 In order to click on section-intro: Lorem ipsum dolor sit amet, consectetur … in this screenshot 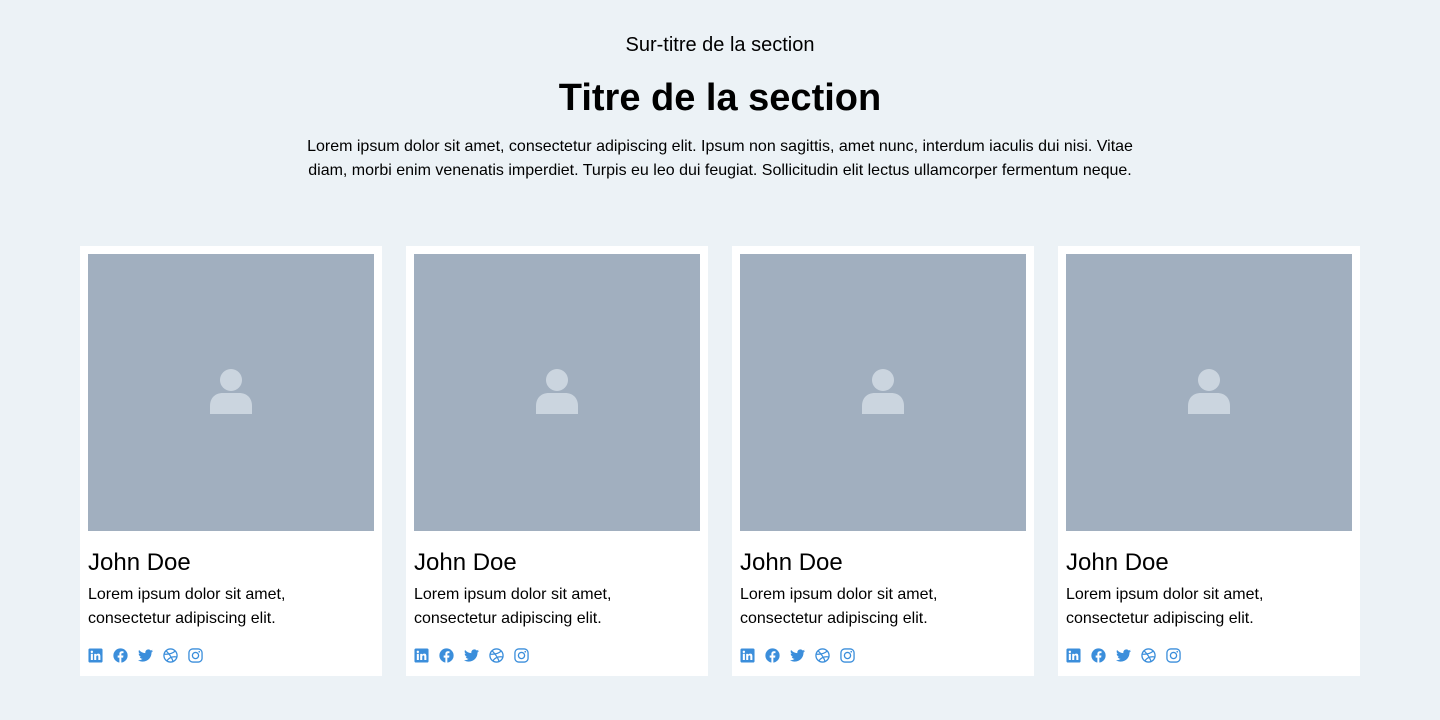, I will do `click(720, 158)`.